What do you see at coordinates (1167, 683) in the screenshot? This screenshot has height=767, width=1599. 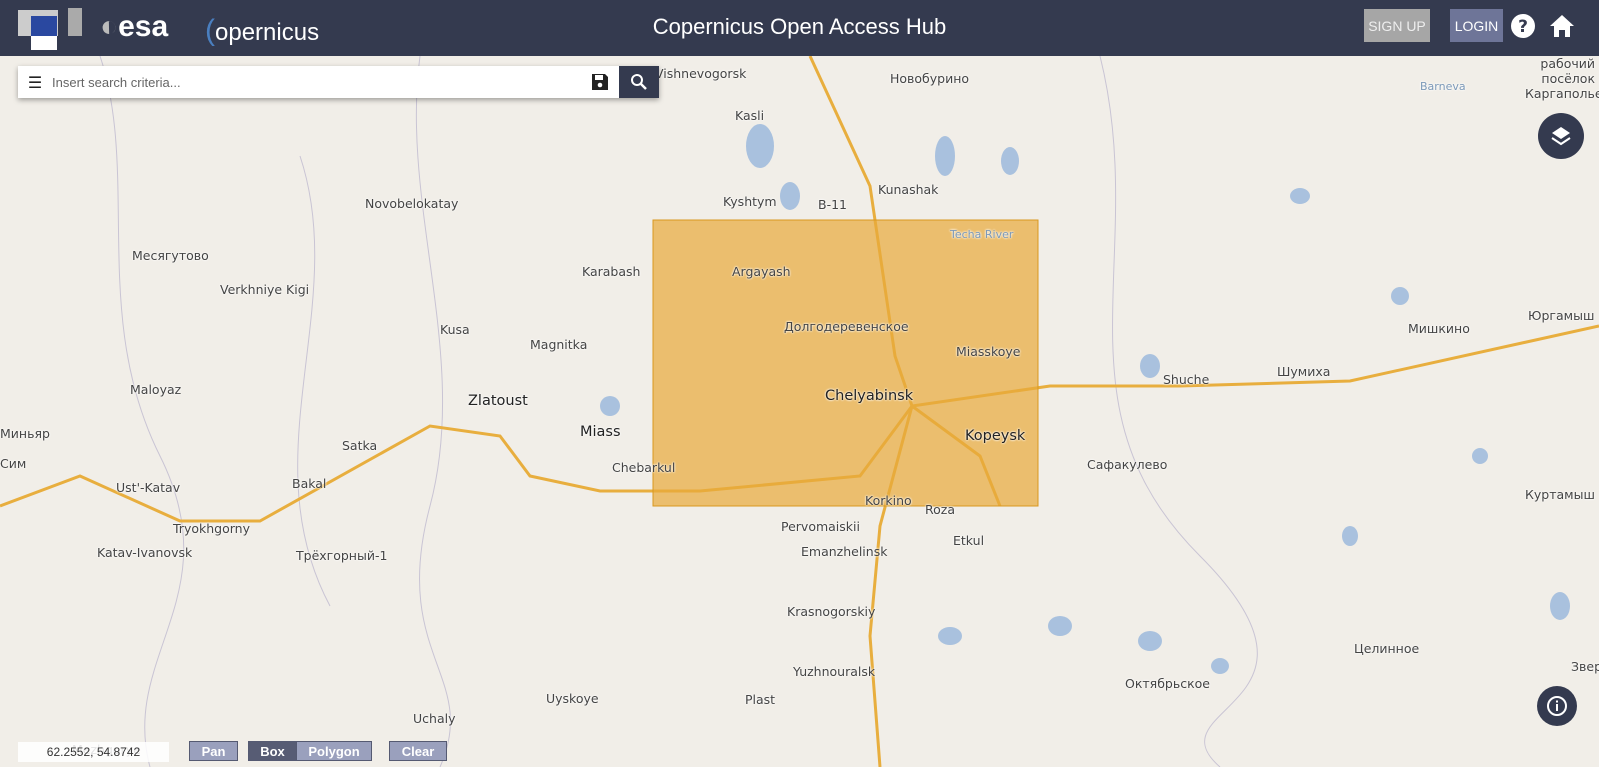 I see `place-label: Октябрьское` at bounding box center [1167, 683].